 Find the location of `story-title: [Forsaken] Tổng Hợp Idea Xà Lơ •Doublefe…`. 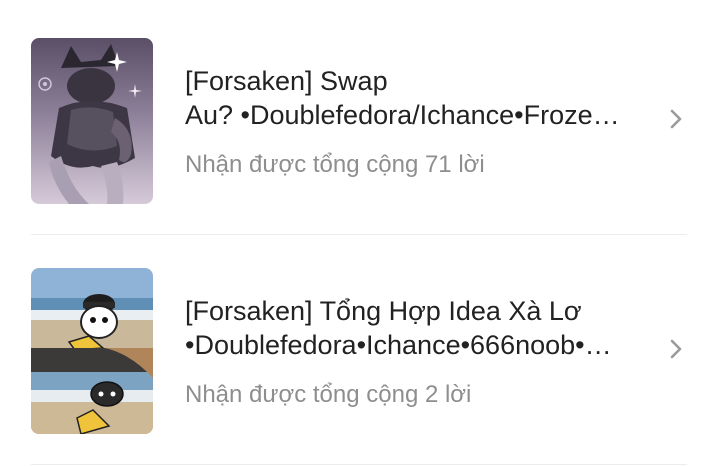

story-title: [Forsaken] Tổng Hợp Idea Xà Lơ •Doublefe… is located at coordinates (409, 328).